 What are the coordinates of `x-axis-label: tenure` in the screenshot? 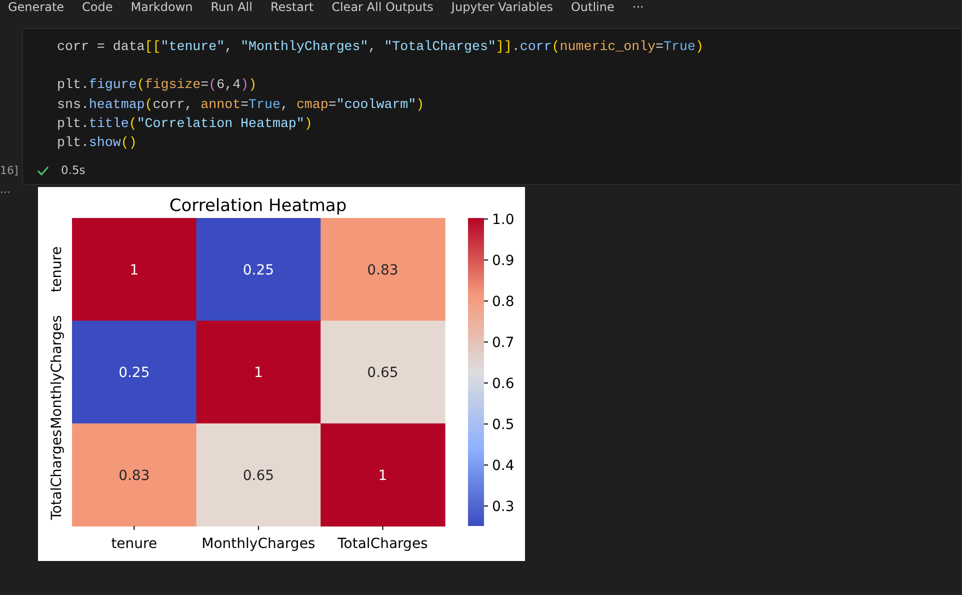 It's located at (134, 544).